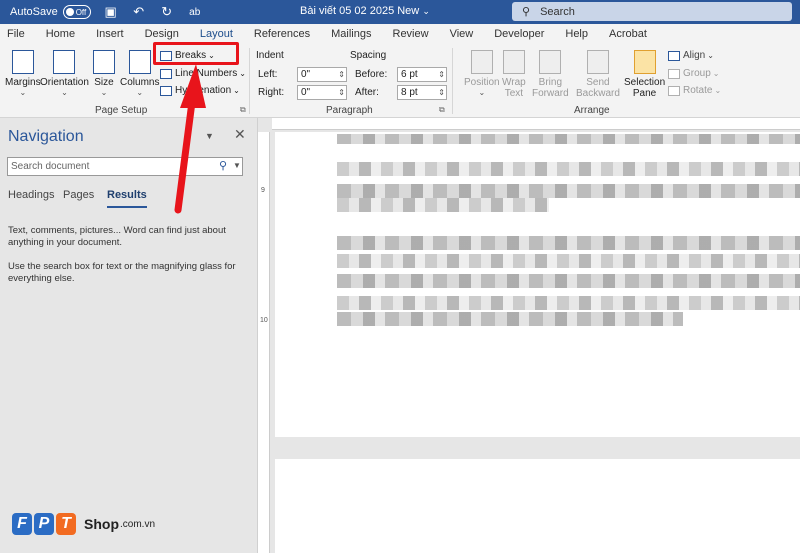 Image resolution: width=800 pixels, height=553 pixels. What do you see at coordinates (351, 36) in the screenshot?
I see `tab-mailings: Mailings` at bounding box center [351, 36].